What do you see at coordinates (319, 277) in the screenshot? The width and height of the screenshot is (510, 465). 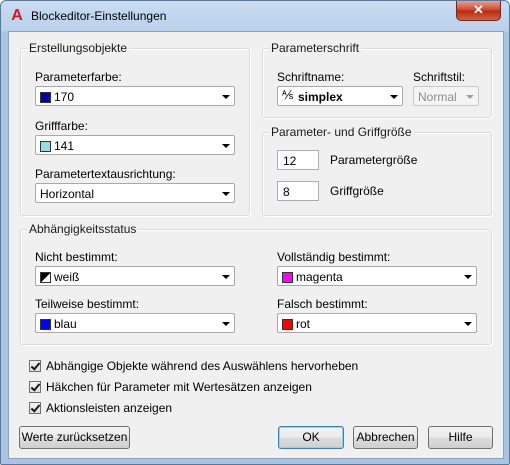 I see `vollstaendig-bestimmt-value: magenta` at bounding box center [319, 277].